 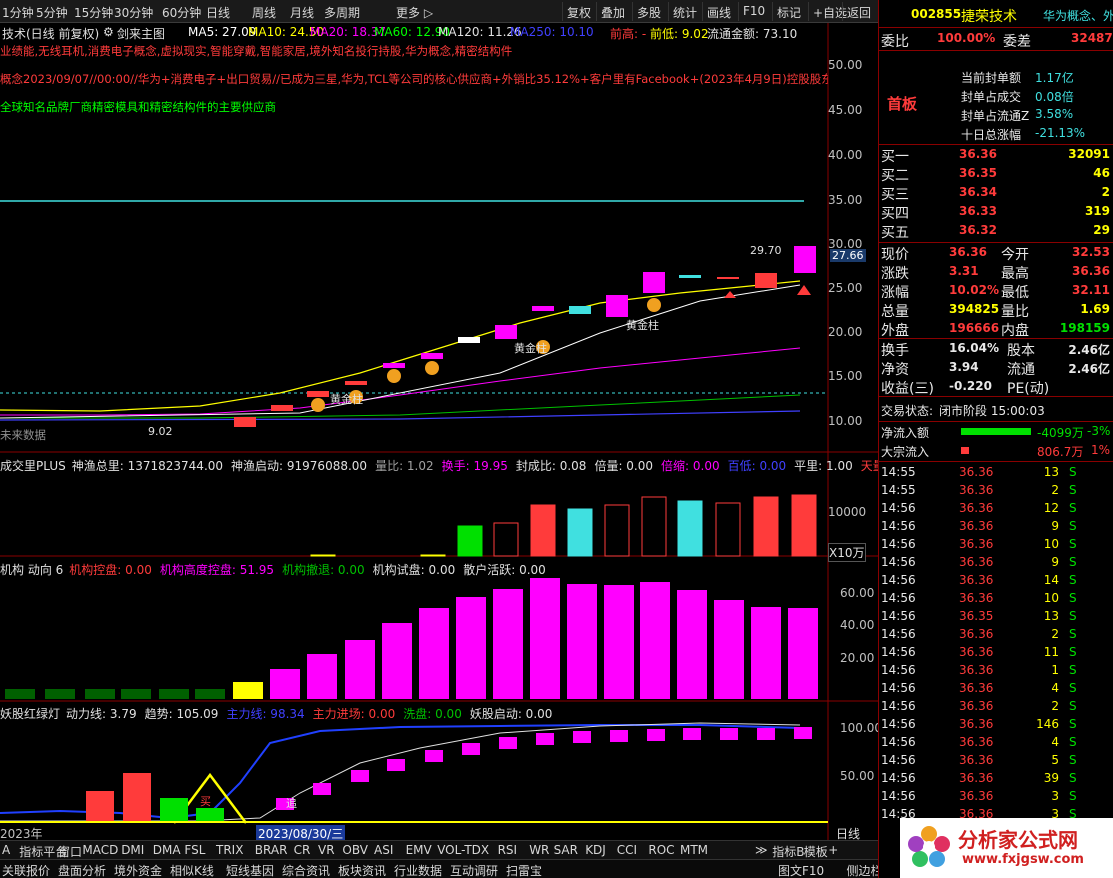 What do you see at coordinates (661, 850) in the screenshot?
I see `indicator-tab: ROC` at bounding box center [661, 850].